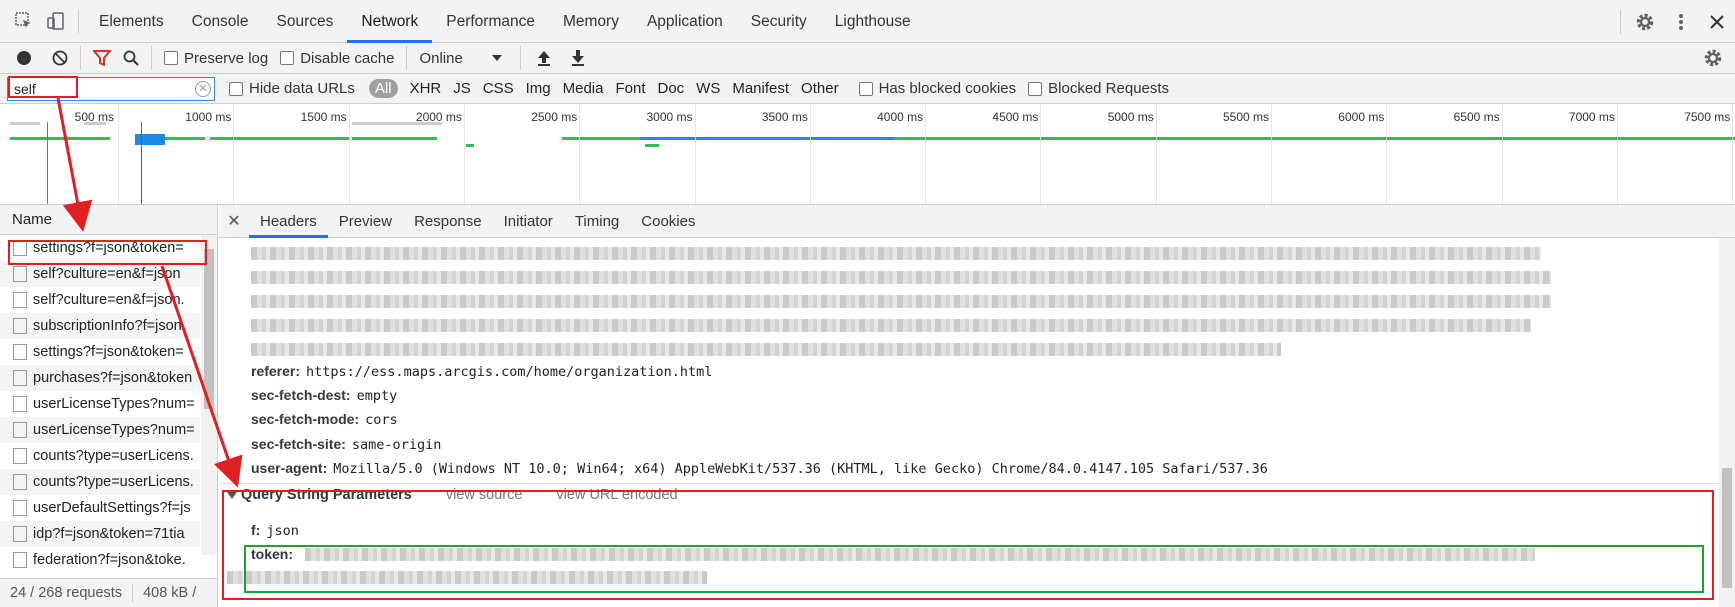  What do you see at coordinates (56, 58) in the screenshot?
I see `clear-button` at bounding box center [56, 58].